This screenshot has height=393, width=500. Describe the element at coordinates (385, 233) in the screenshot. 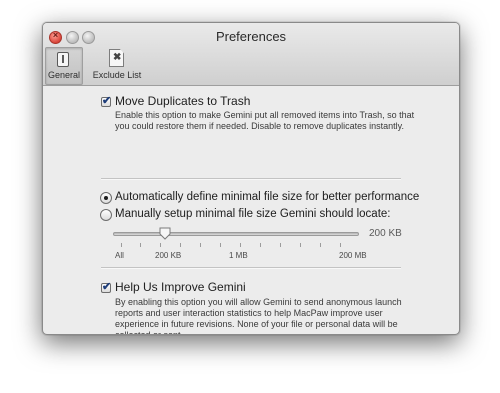

I see `file-size-value: 200 KB` at that location.